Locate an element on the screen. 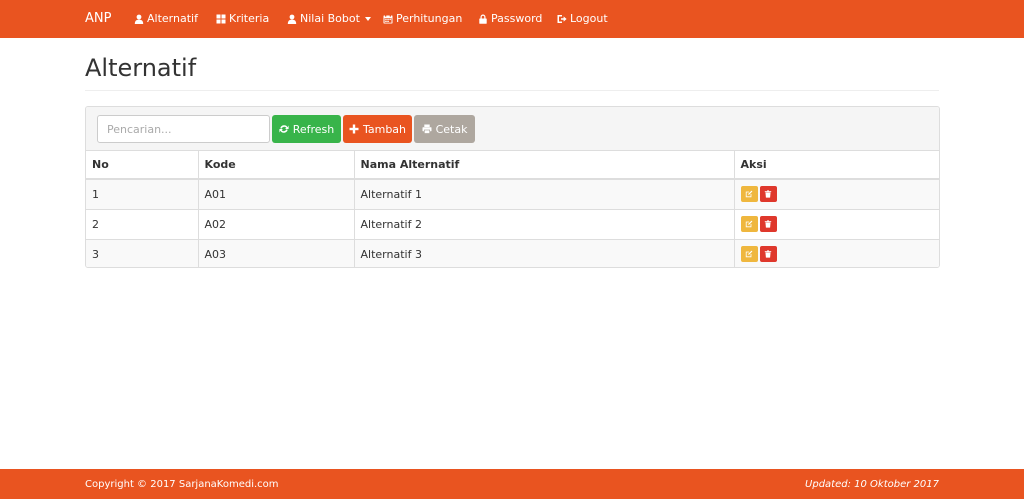 The height and width of the screenshot is (499, 1024). nav-item-perhitungan: Perhitungan is located at coordinates (422, 18).